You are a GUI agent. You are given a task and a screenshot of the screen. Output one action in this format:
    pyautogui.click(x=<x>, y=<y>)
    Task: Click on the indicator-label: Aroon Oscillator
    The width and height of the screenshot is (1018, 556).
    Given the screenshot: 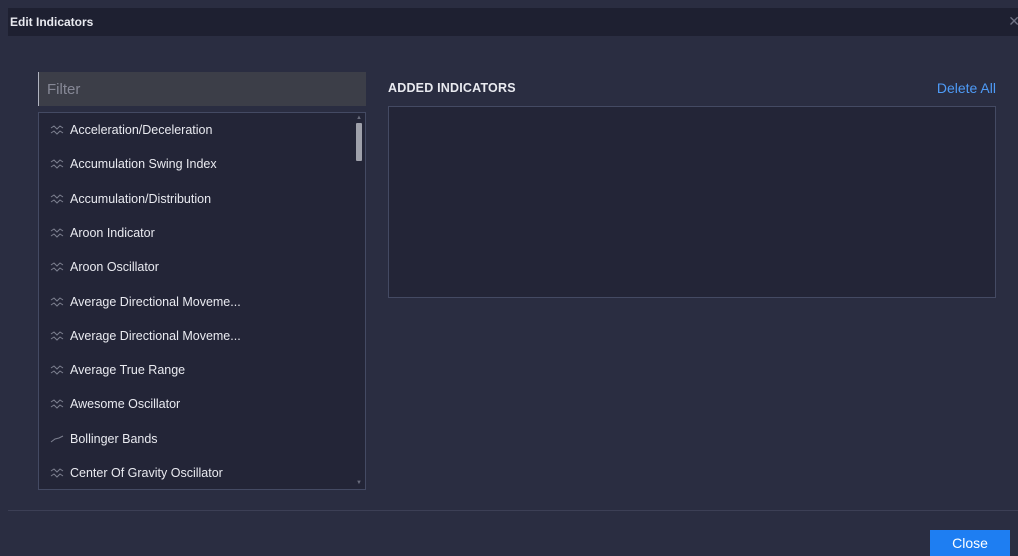 What is the action you would take?
    pyautogui.click(x=114, y=267)
    